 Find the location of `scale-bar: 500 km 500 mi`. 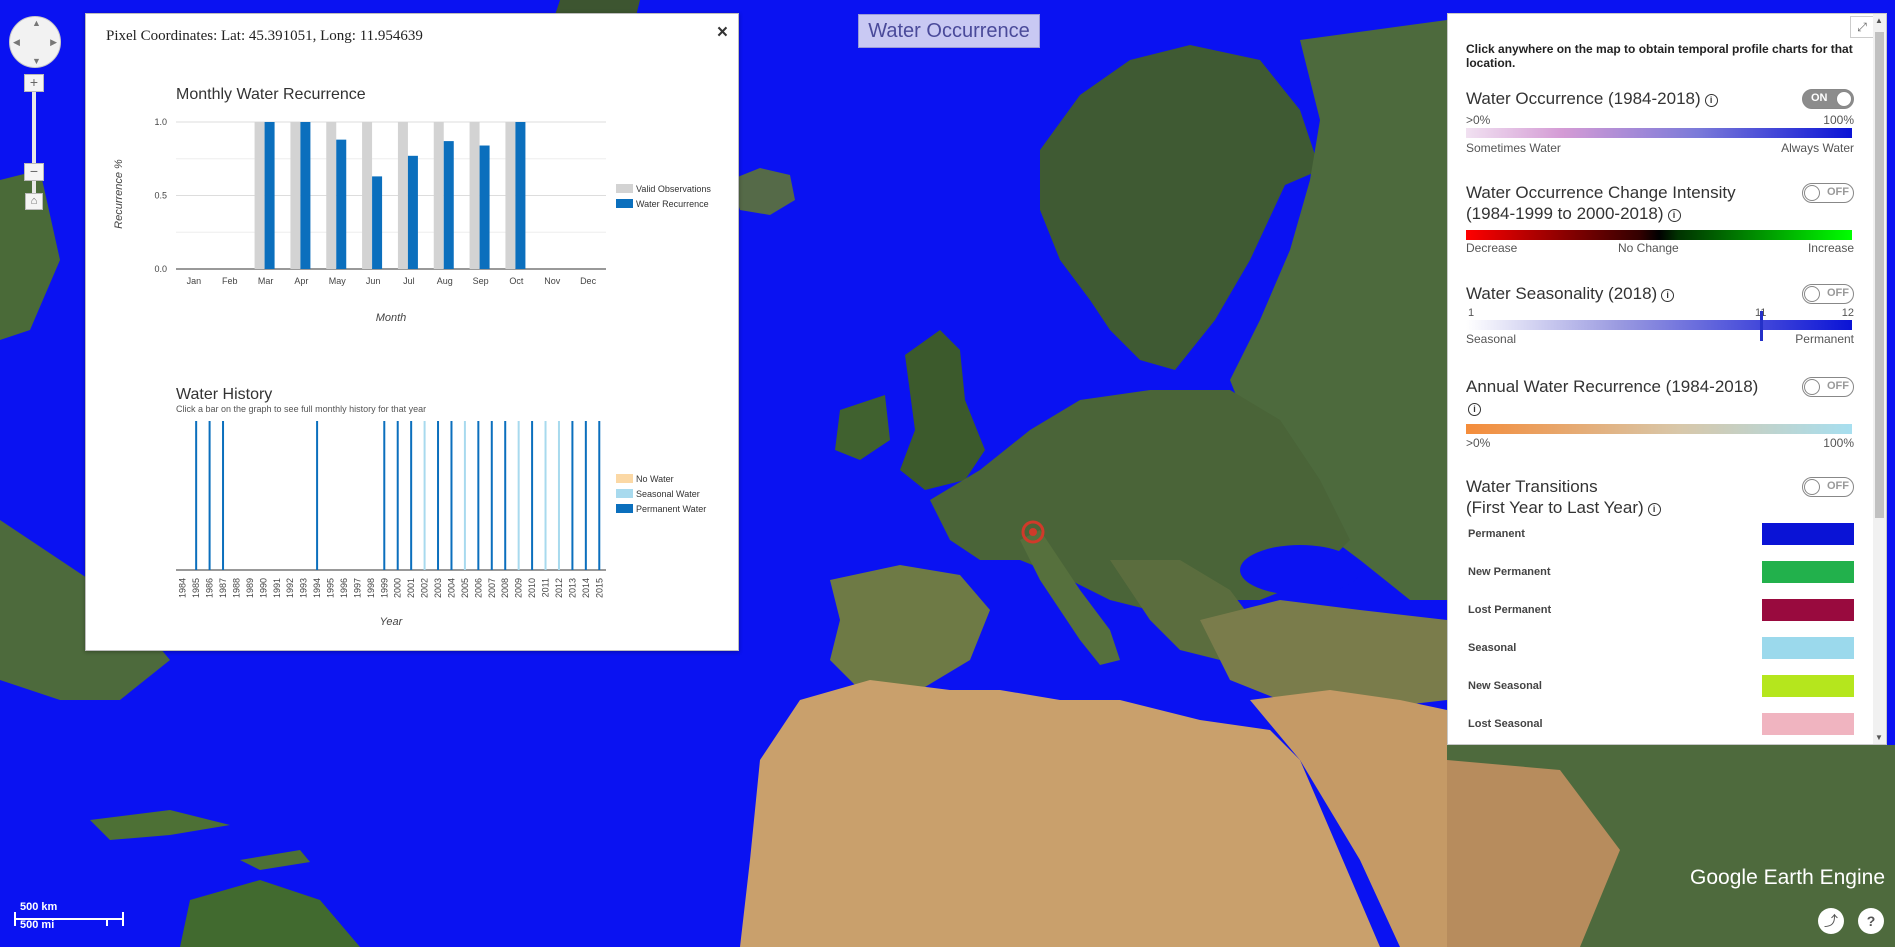

scale-bar: 500 km 500 mi is located at coordinates (71, 918).